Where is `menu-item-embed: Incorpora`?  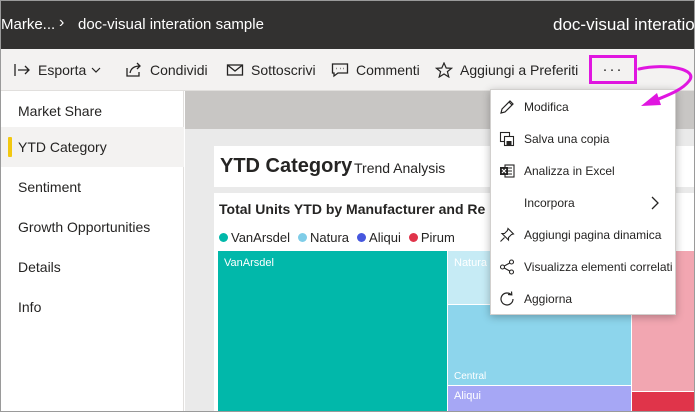
menu-item-embed: Incorpora is located at coordinates (584, 203).